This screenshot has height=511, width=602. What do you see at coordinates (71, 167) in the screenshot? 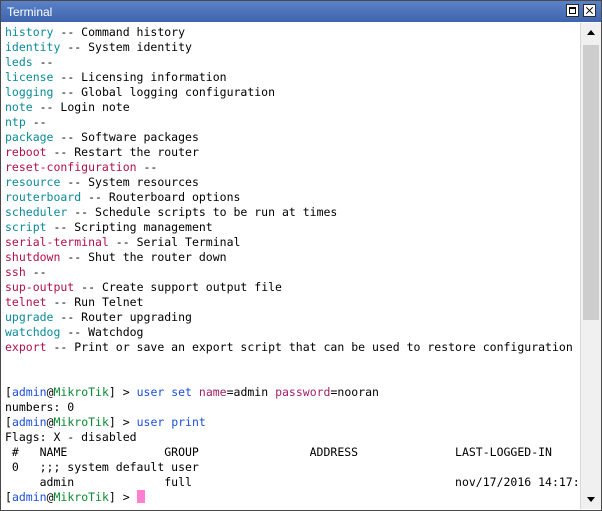
I see `command-name: reset-configuration` at bounding box center [71, 167].